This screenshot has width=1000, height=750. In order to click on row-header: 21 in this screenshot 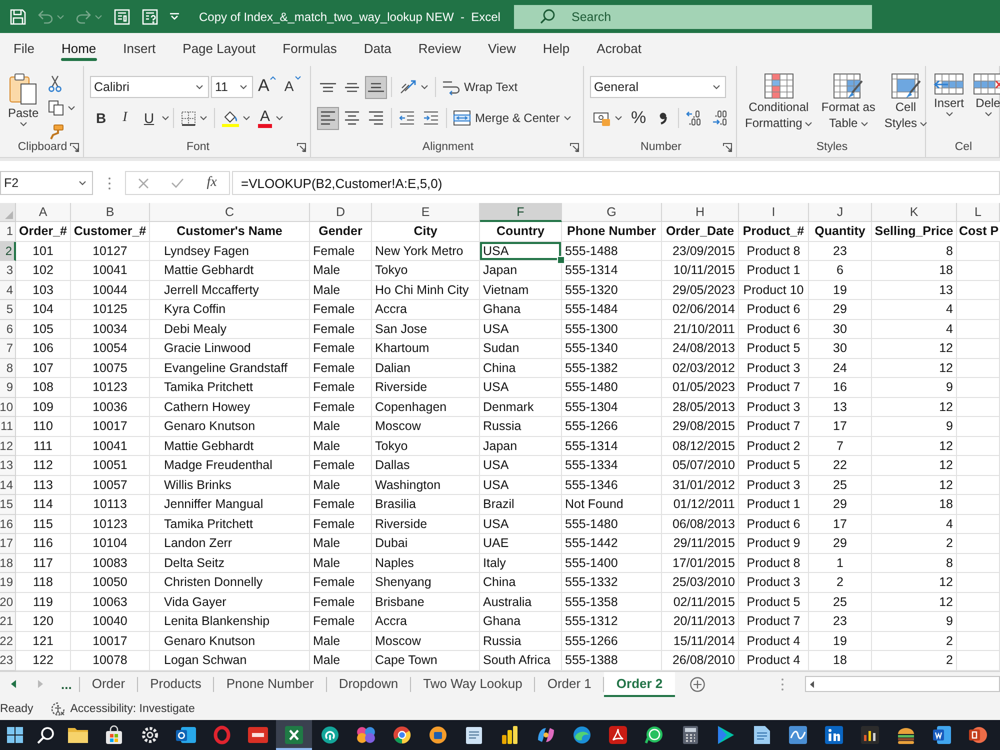, I will do `click(8, 622)`.